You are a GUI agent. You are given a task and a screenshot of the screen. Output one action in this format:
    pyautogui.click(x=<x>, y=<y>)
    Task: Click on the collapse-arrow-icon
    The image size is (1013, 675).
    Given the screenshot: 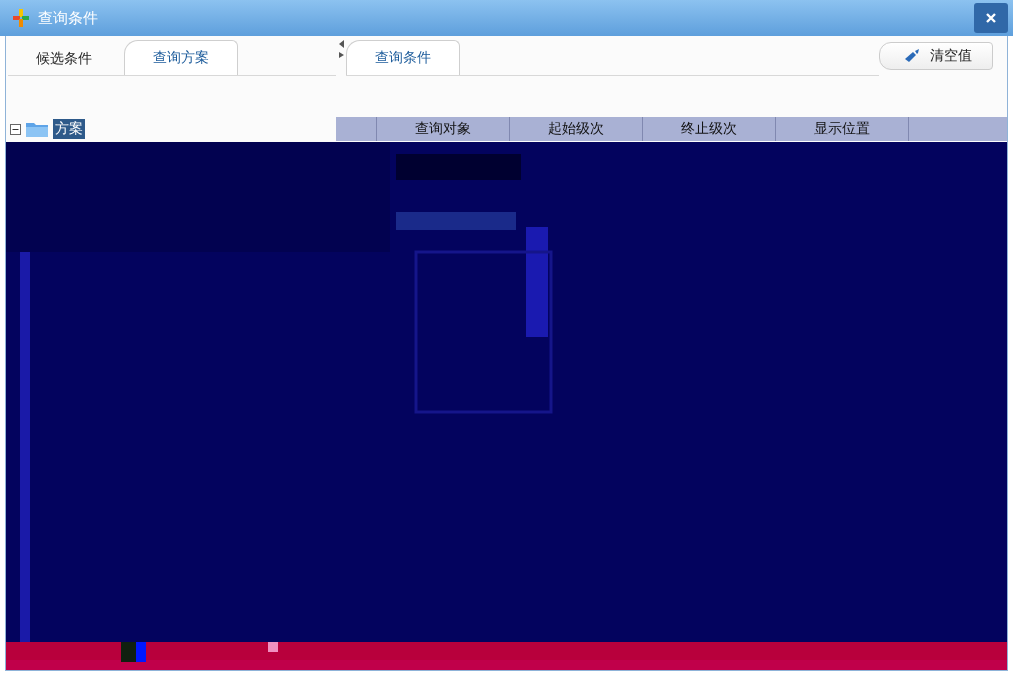 What is the action you would take?
    pyautogui.click(x=341, y=49)
    